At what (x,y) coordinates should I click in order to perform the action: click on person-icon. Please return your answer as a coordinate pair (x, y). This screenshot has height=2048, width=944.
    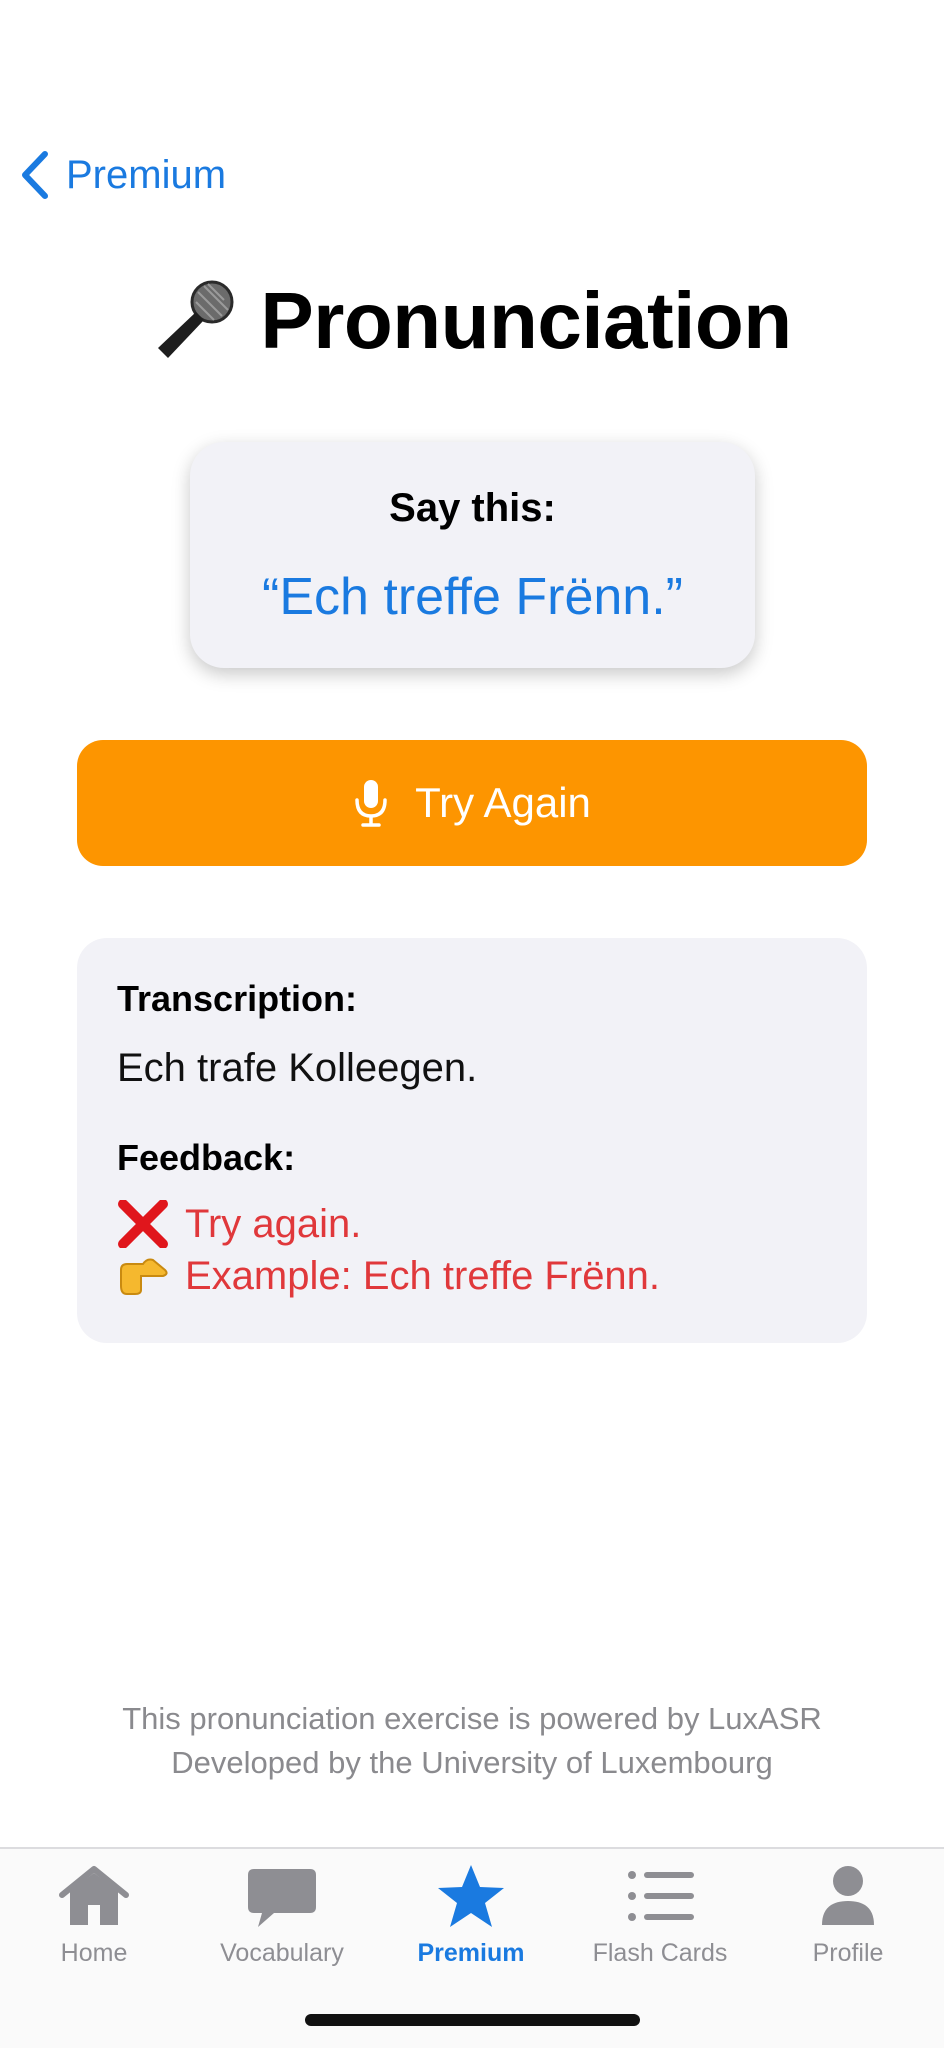
    Looking at the image, I should click on (848, 1895).